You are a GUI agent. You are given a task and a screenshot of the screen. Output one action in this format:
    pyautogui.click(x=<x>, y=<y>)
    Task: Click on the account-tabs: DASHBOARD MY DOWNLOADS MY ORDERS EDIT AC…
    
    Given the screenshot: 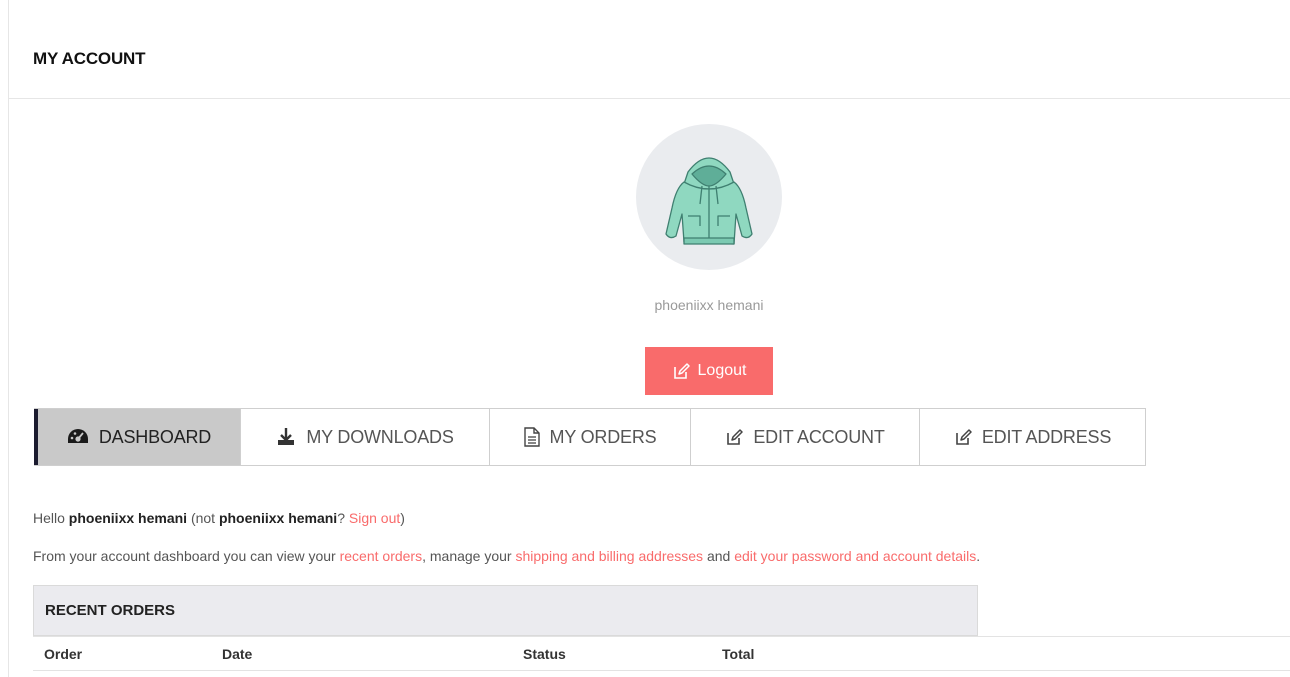 What is the action you would take?
    pyautogui.click(x=590, y=437)
    